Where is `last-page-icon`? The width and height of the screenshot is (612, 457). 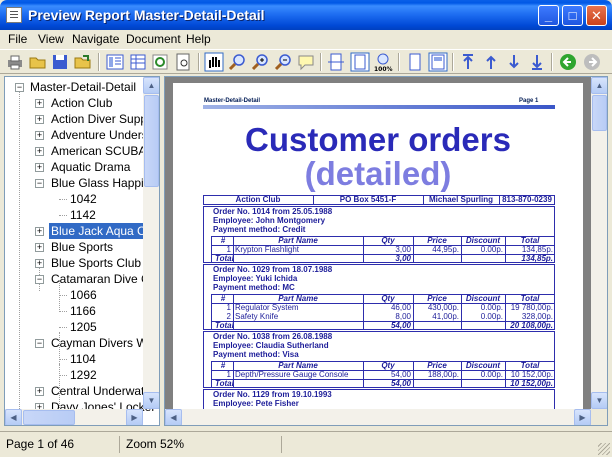
last-page-icon is located at coordinates (537, 62).